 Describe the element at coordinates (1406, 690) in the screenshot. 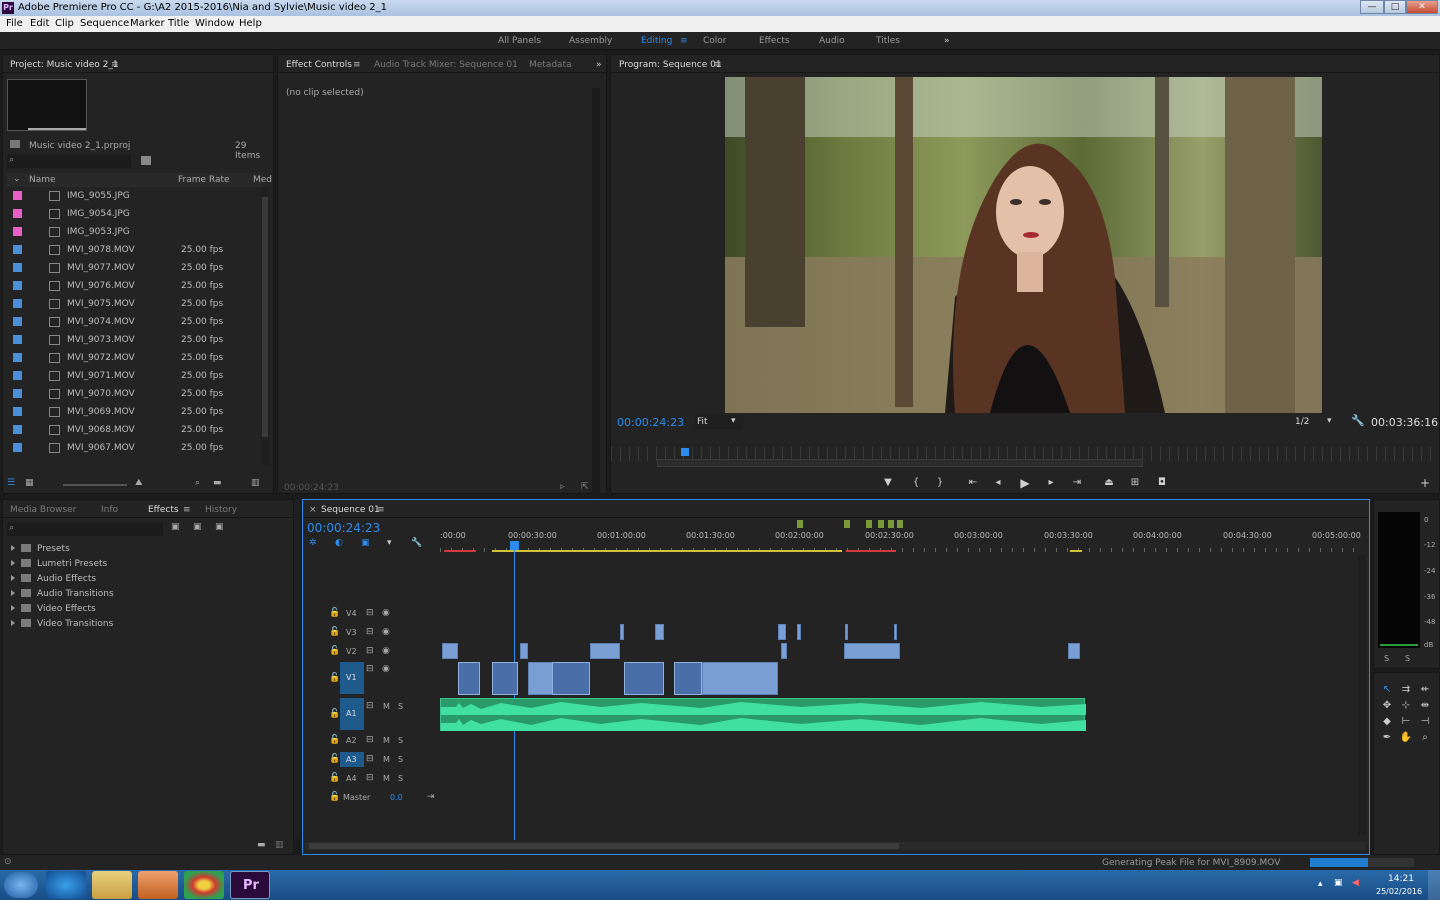

I see `track-select-tool-icon: ⇉` at that location.